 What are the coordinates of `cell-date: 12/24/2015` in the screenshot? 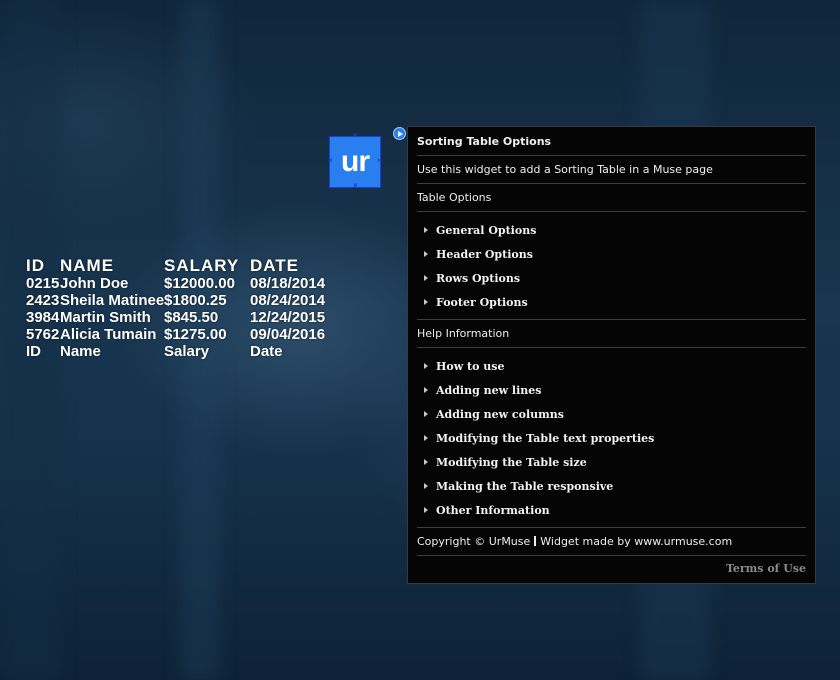 It's located at (288, 317).